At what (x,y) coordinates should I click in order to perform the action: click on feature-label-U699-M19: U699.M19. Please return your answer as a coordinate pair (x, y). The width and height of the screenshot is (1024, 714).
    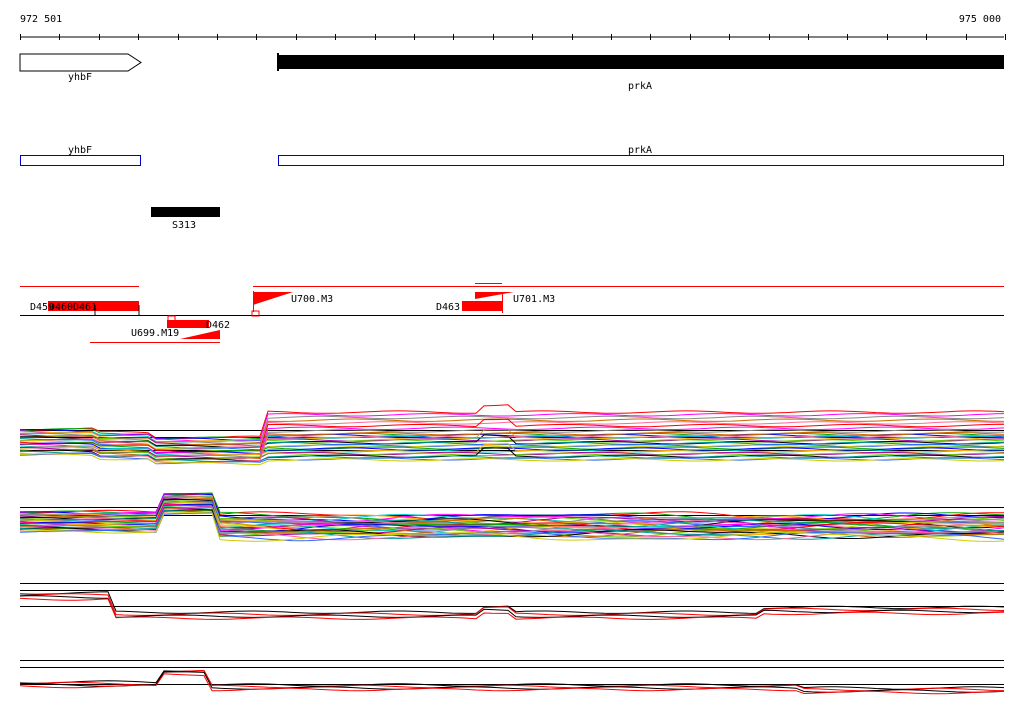
    Looking at the image, I should click on (155, 333).